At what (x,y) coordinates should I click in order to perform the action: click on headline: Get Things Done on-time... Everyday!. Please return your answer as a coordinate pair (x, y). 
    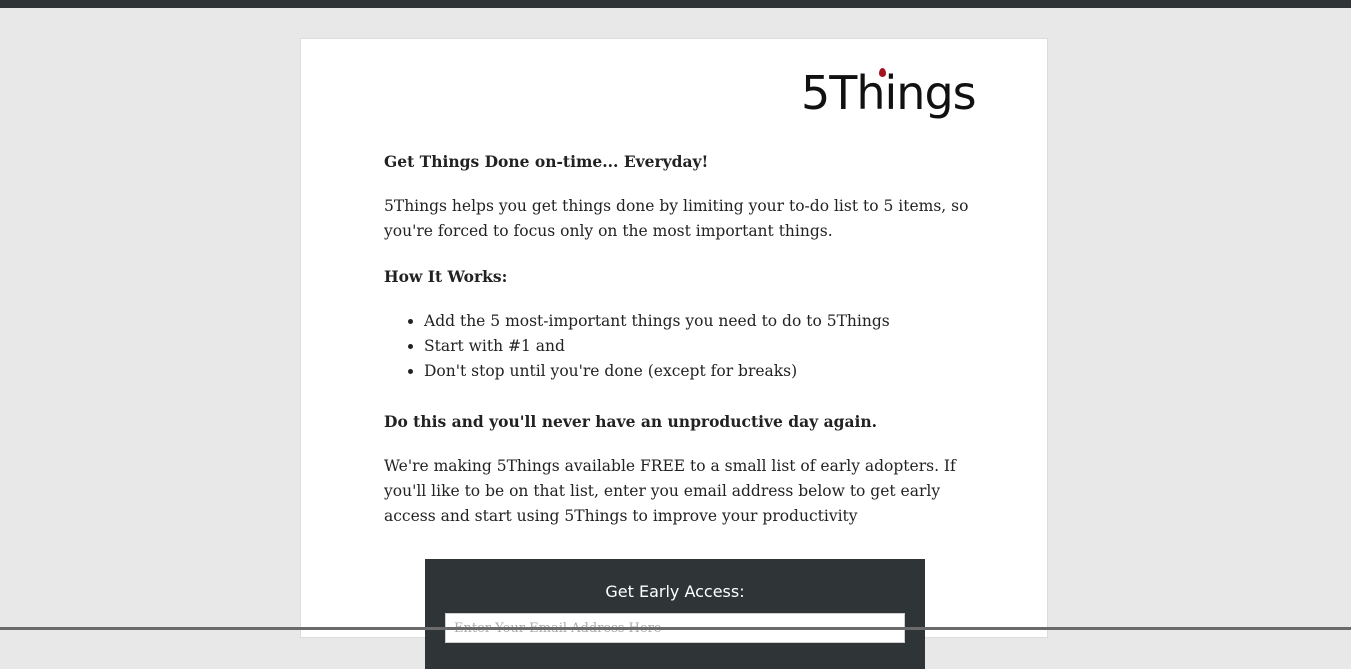
    Looking at the image, I should click on (546, 161).